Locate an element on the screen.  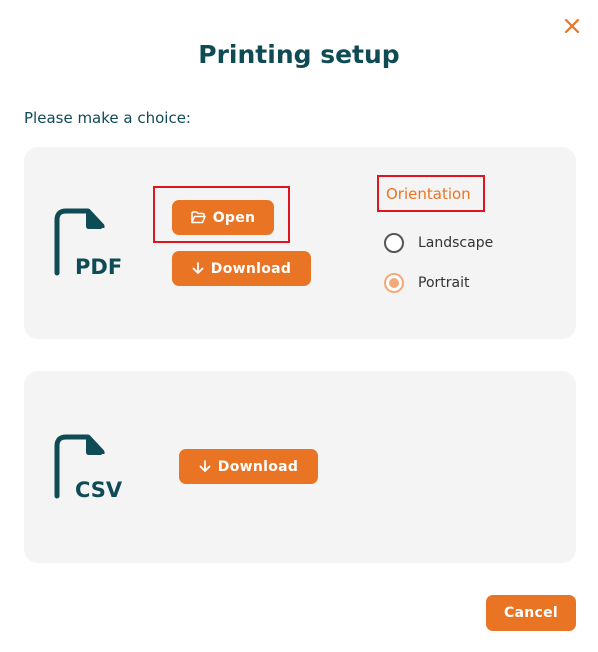
orientation-highlight-box is located at coordinates (431, 193).